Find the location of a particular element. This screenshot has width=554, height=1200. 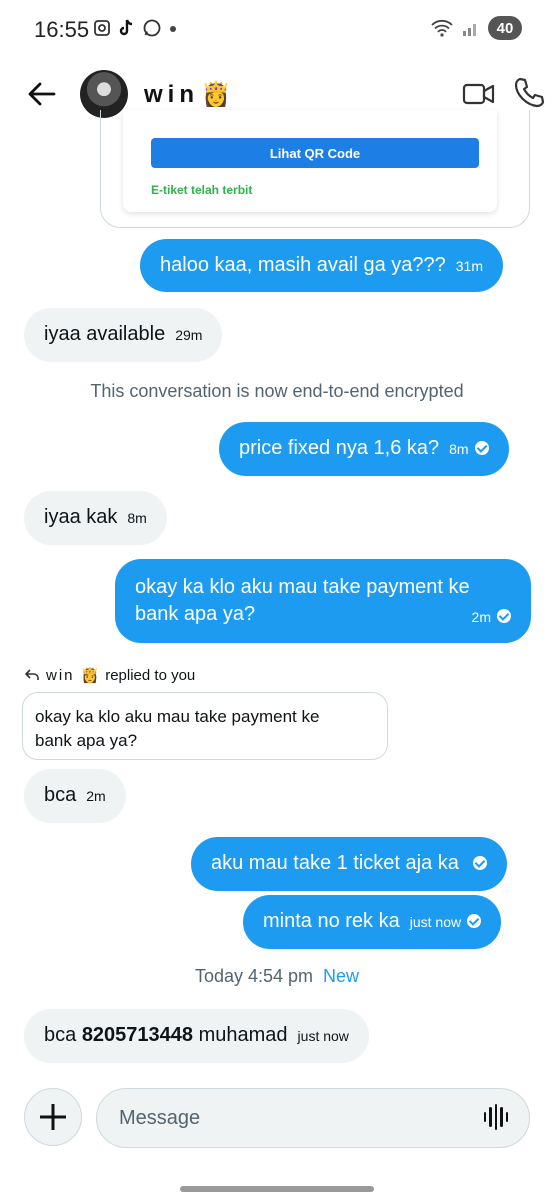

date-label: Today 4:54 pm is located at coordinates (254, 976).